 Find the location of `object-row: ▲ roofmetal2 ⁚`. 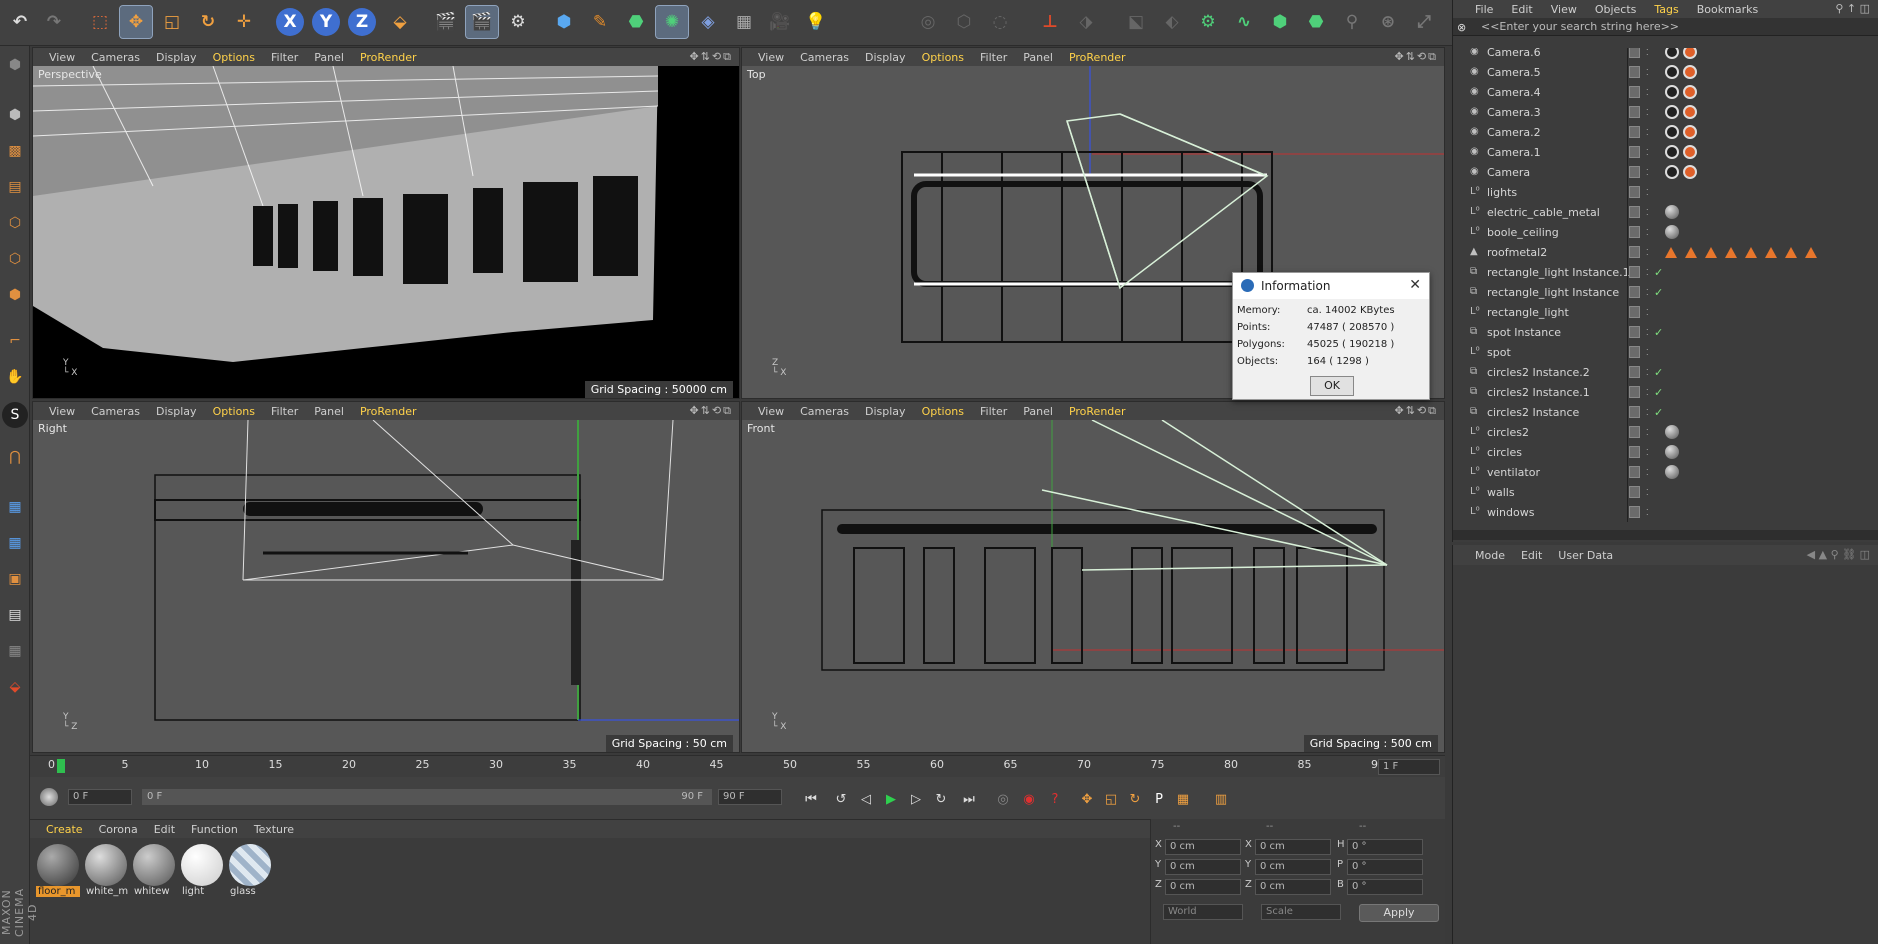

object-row: ▲ roofmetal2 ⁚ is located at coordinates (1665, 252).